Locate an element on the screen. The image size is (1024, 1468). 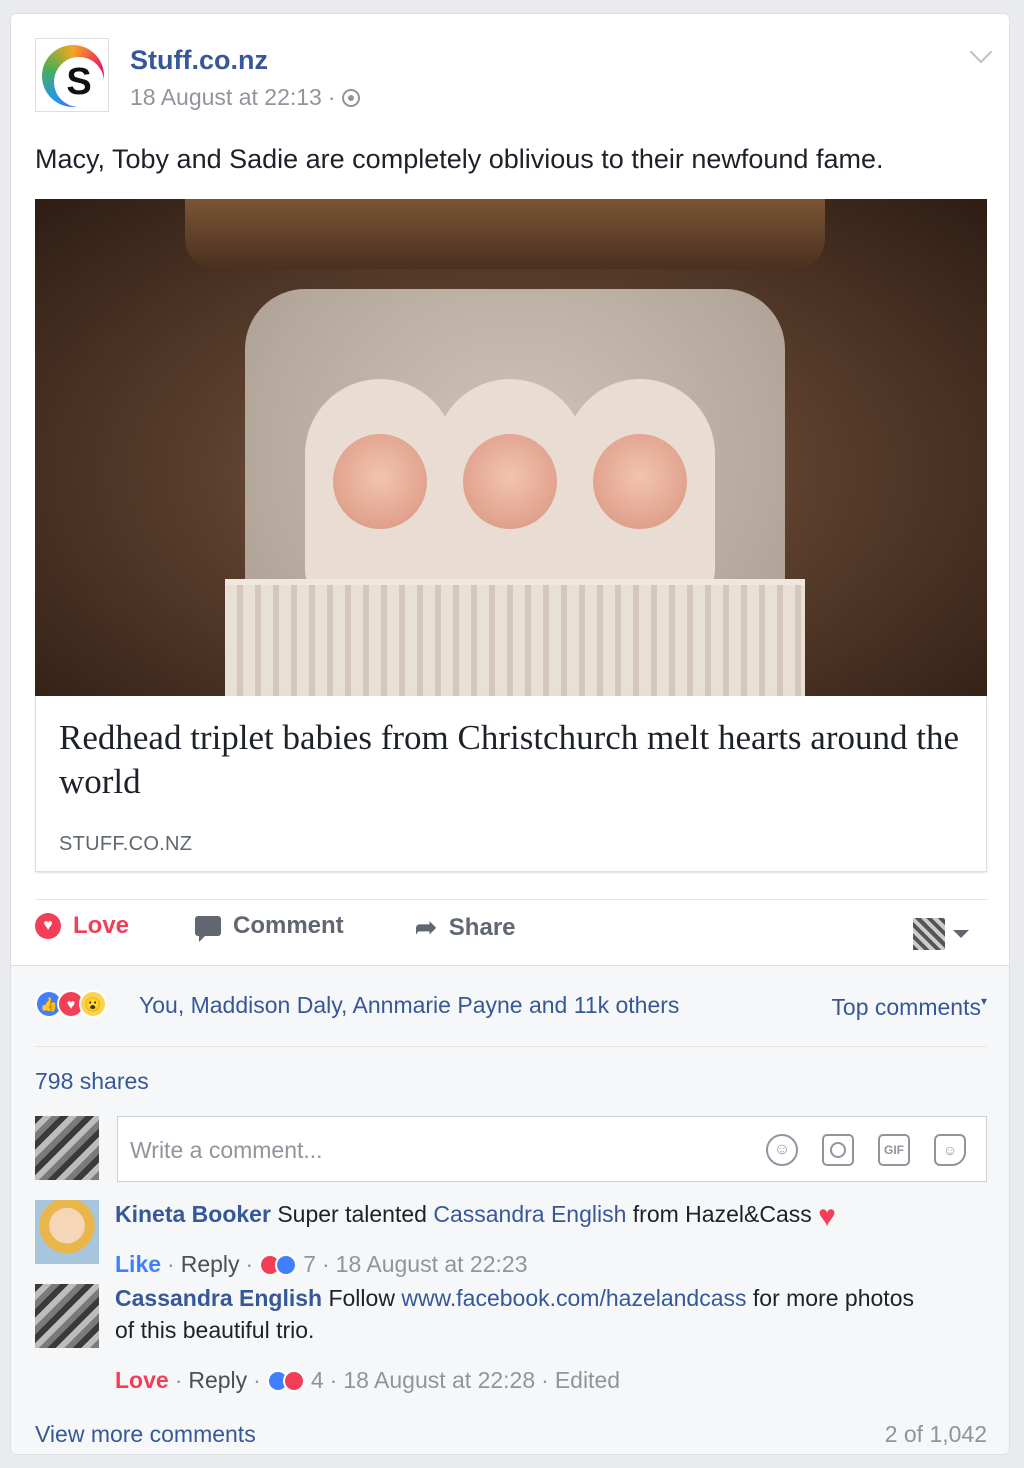
baby-right is located at coordinates (640, 494).